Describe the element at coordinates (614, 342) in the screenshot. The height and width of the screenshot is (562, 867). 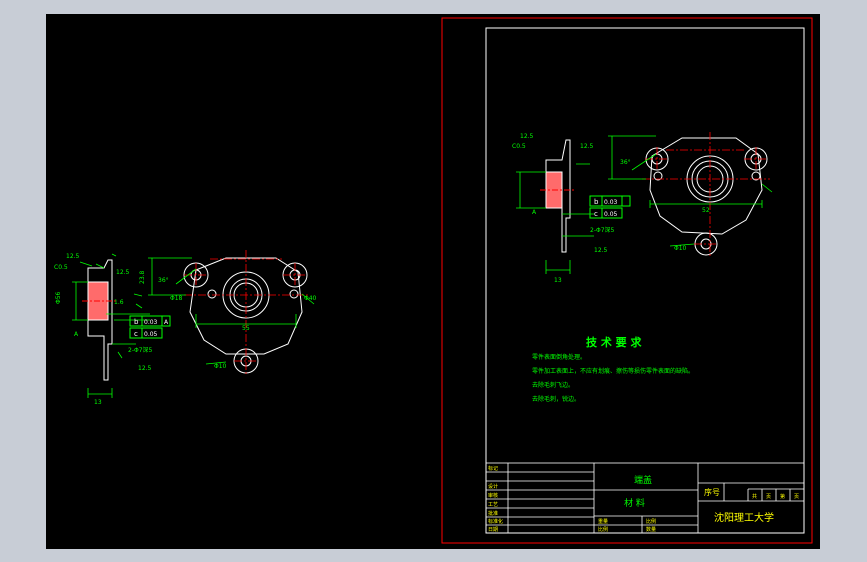
I see `tech-title: 技 术 要 求` at that location.